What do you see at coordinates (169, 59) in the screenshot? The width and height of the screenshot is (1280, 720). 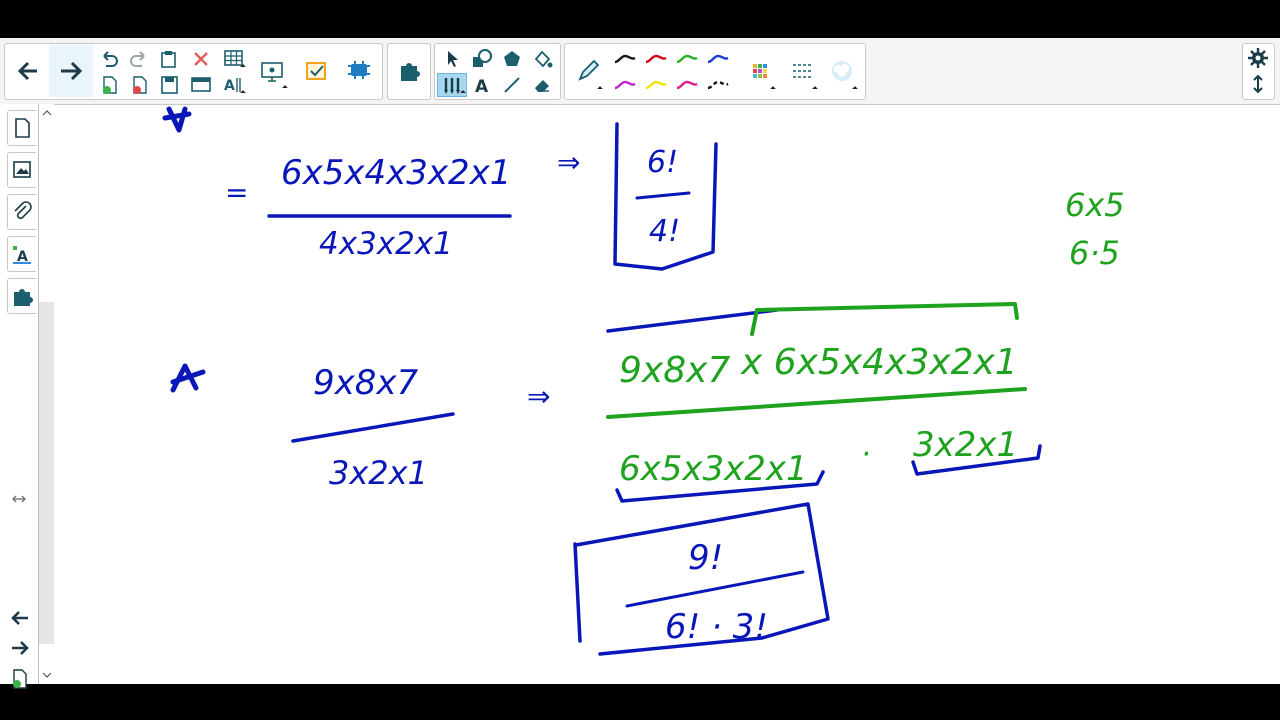 I see `paste-icon` at bounding box center [169, 59].